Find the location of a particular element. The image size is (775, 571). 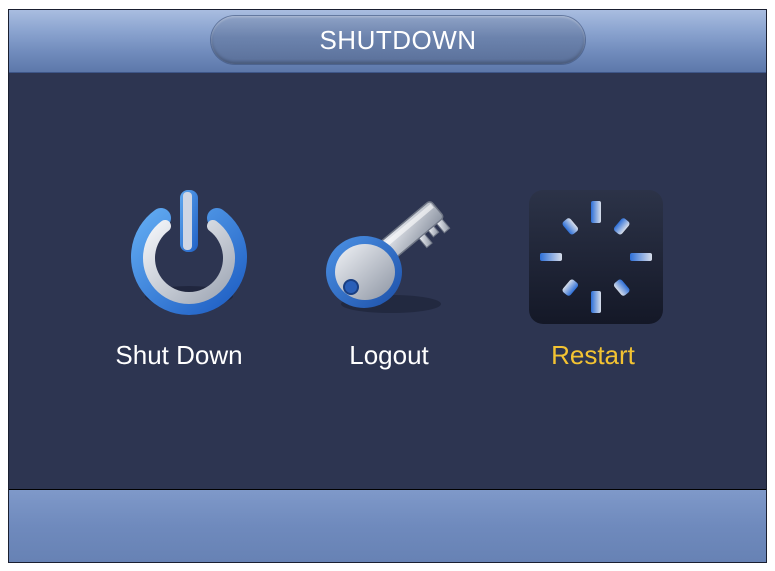

logout-option: Logout is located at coordinates (389, 282).